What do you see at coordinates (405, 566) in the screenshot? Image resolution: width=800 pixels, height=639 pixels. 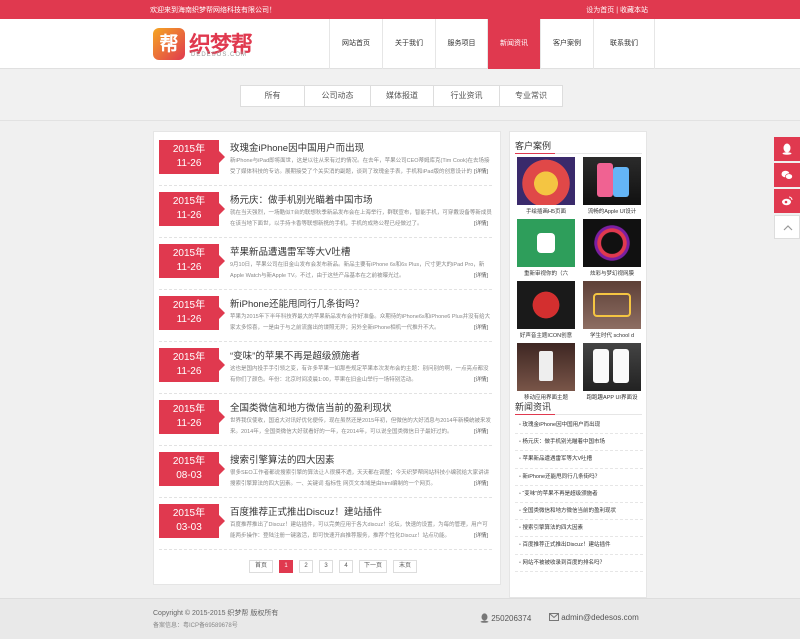 I see `page-last: 末页` at bounding box center [405, 566].